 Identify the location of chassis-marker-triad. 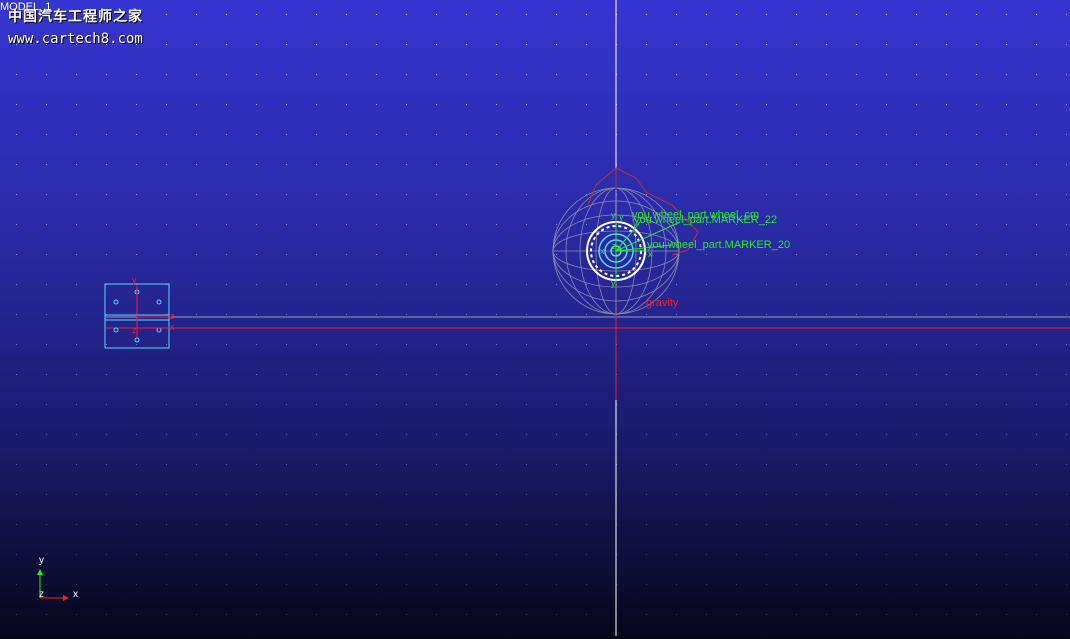
(154, 311).